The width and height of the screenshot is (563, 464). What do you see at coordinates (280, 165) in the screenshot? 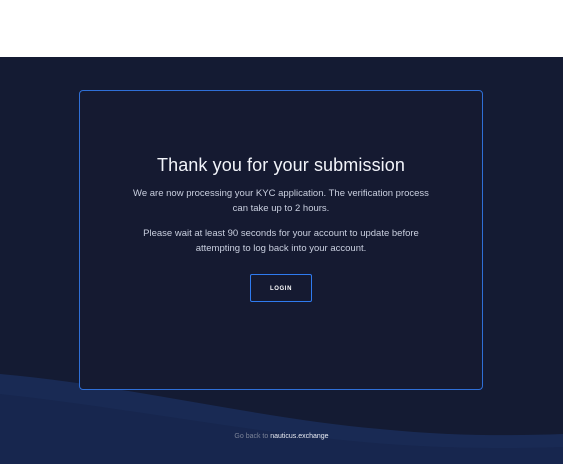
I see `confirmation-title: Thank you for your submission` at bounding box center [280, 165].